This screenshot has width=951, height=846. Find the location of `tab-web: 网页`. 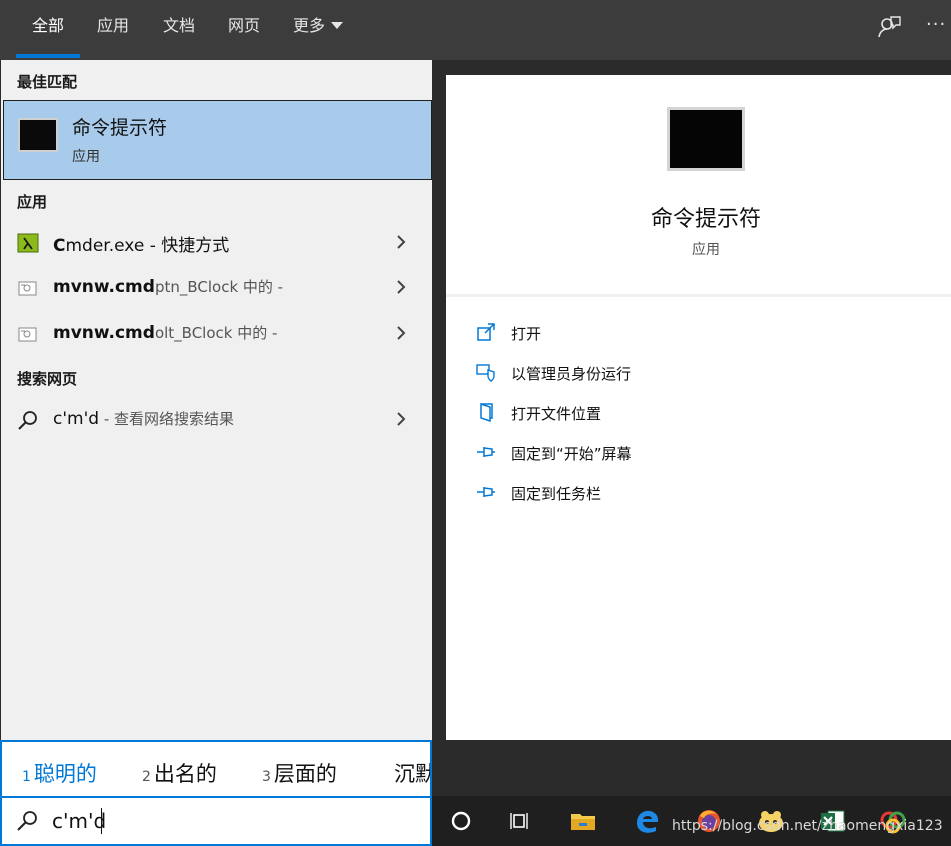

tab-web: 网页 is located at coordinates (244, 30).